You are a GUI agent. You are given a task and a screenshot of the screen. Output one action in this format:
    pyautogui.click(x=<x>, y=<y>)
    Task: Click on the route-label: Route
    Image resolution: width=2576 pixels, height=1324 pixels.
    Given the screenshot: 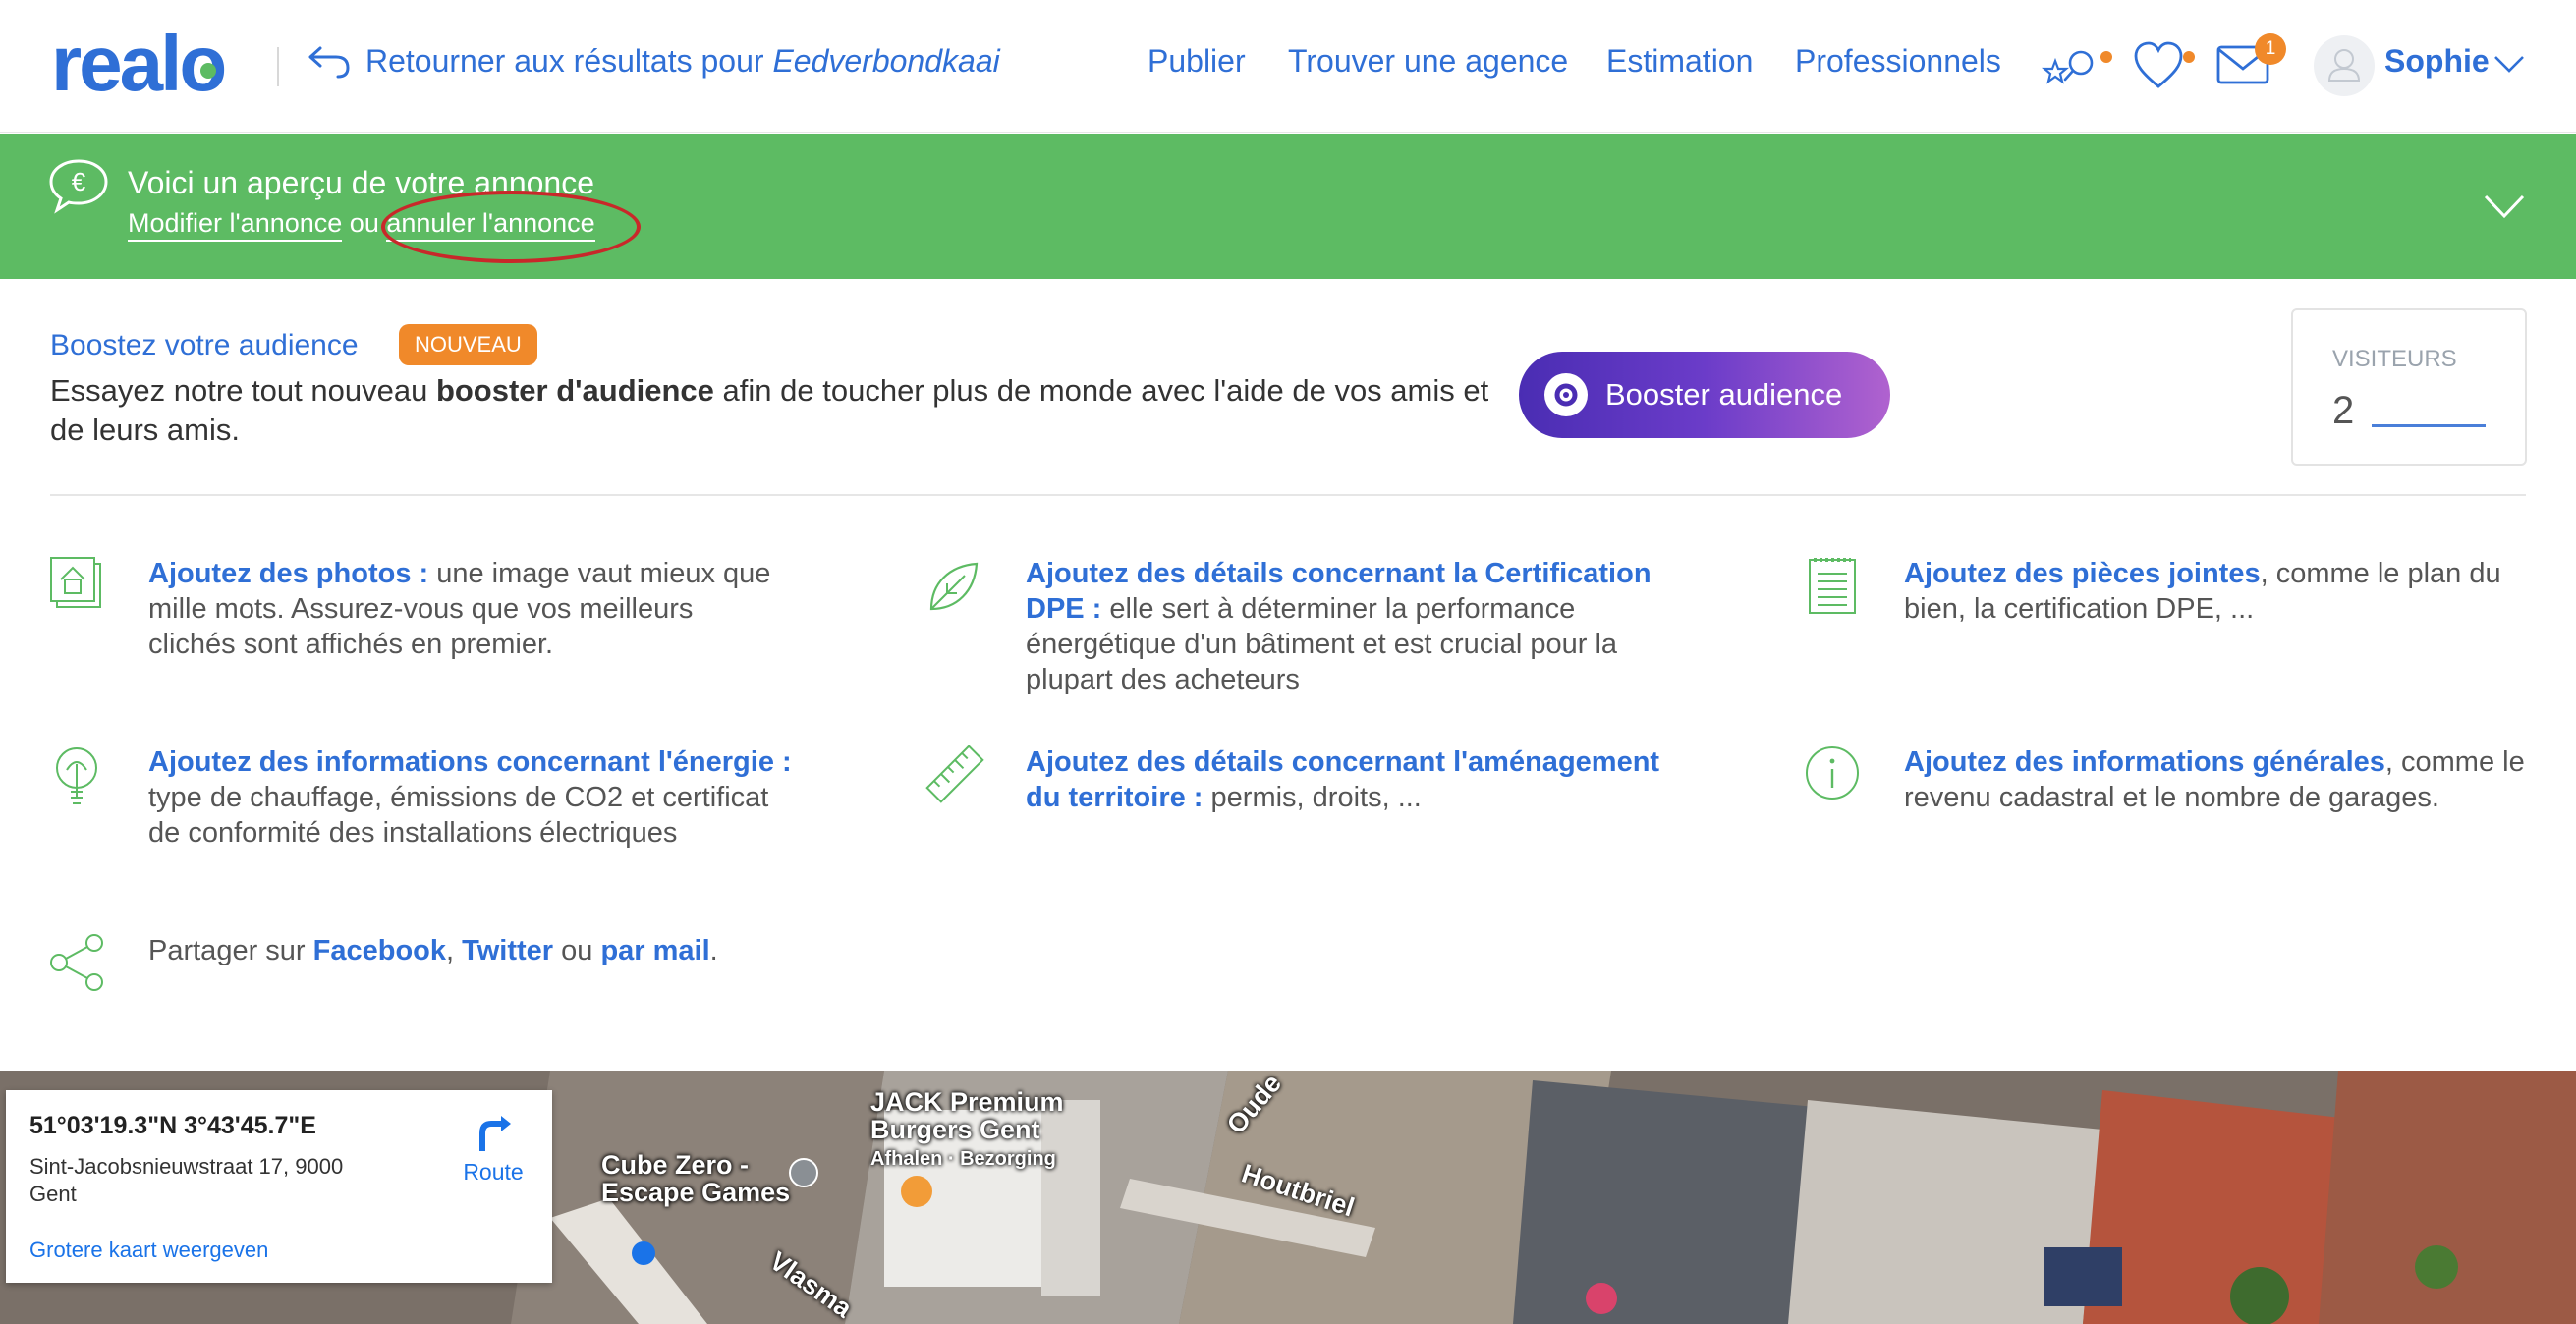 What is the action you would take?
    pyautogui.click(x=493, y=1172)
    